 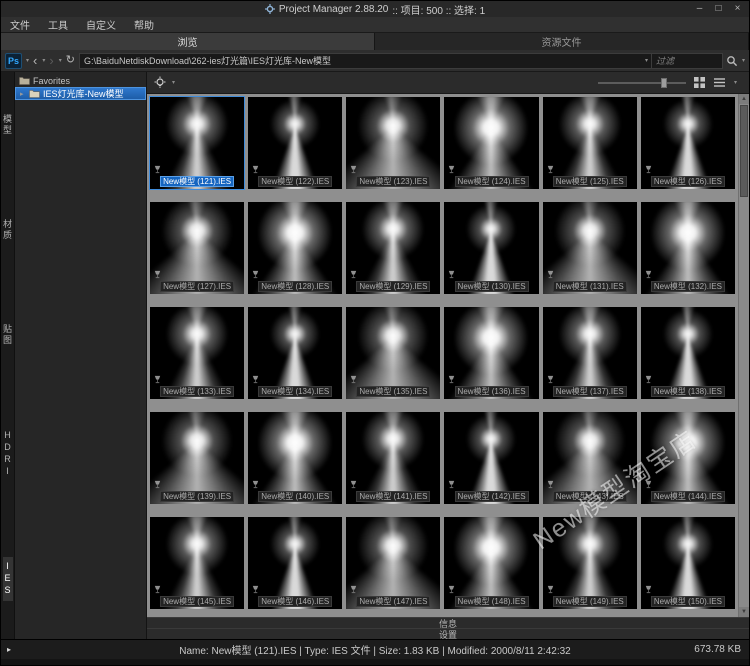 I want to click on tree-expand-icon: ▸, so click(x=23, y=94).